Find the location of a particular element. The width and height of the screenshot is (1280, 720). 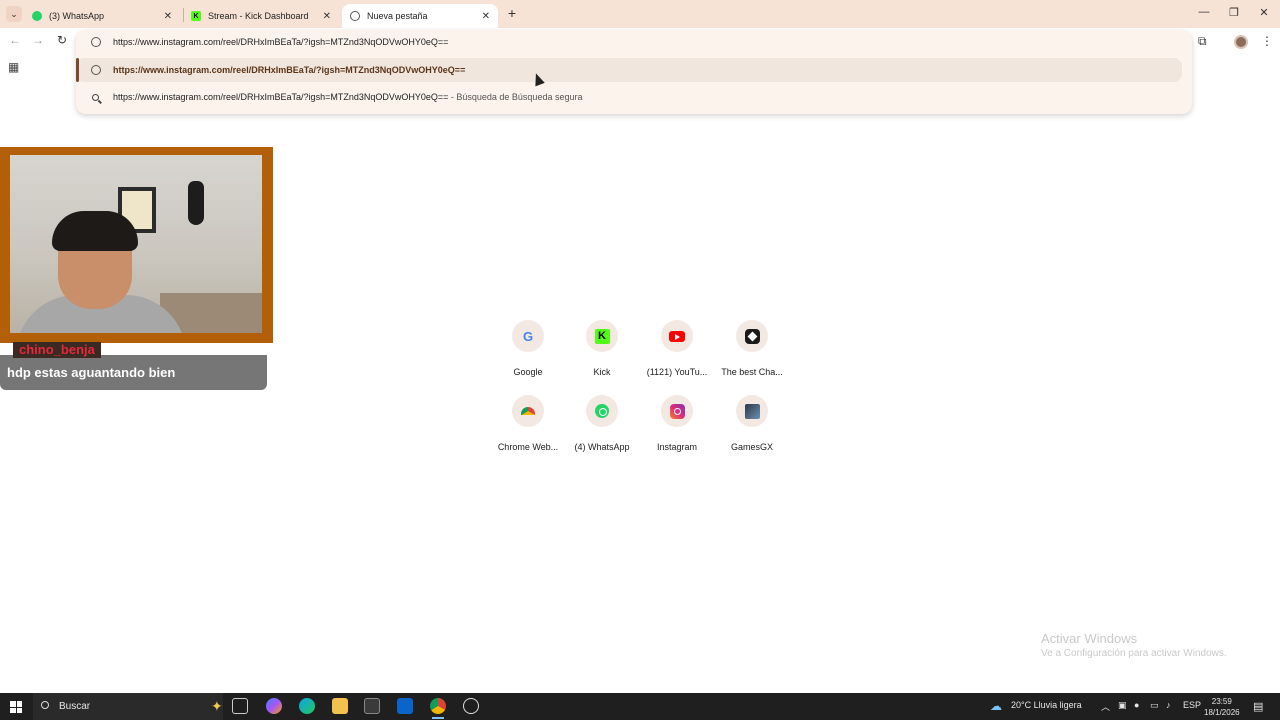

language-indicator: ESP is located at coordinates (1192, 705).